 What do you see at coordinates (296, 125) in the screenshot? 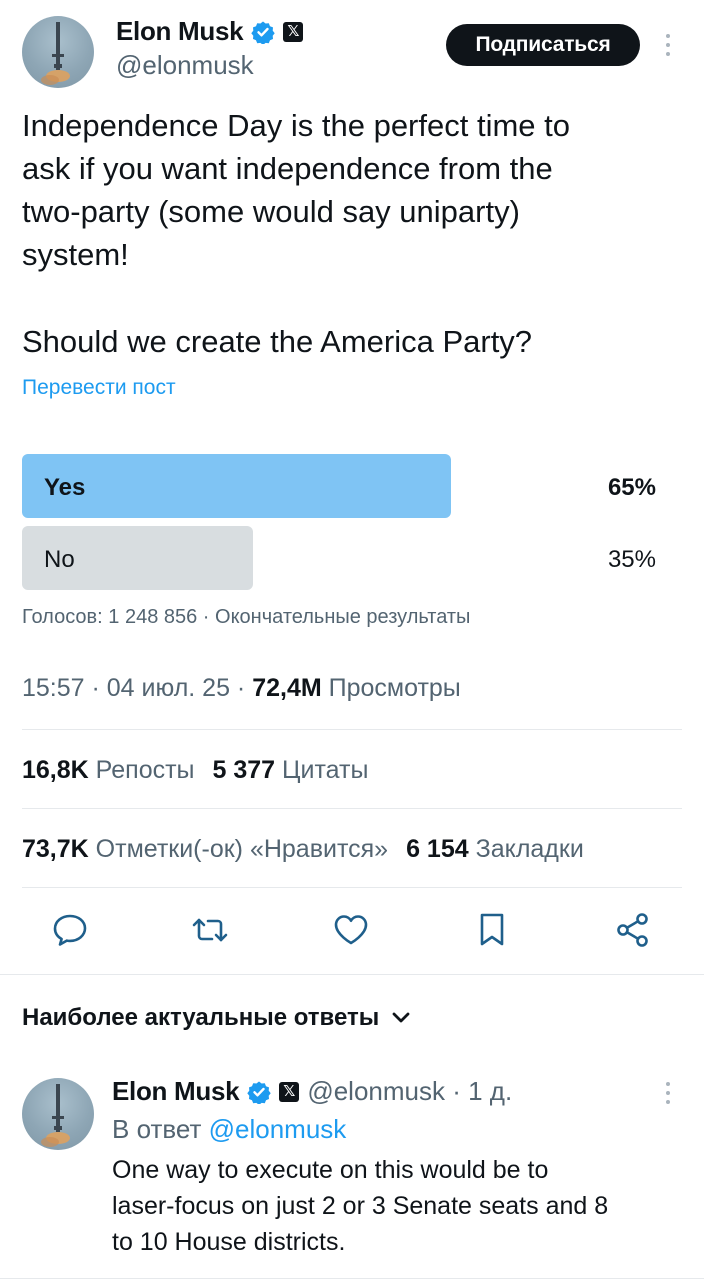
I see `post-text-line: Independence Day is the perfect time to` at bounding box center [296, 125].